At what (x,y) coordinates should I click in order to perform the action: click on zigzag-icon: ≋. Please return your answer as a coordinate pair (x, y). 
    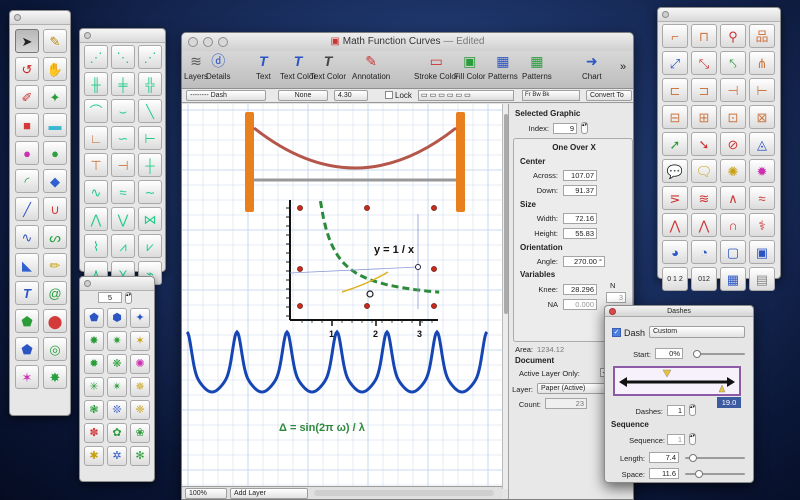
    Looking at the image, I should click on (704, 198).